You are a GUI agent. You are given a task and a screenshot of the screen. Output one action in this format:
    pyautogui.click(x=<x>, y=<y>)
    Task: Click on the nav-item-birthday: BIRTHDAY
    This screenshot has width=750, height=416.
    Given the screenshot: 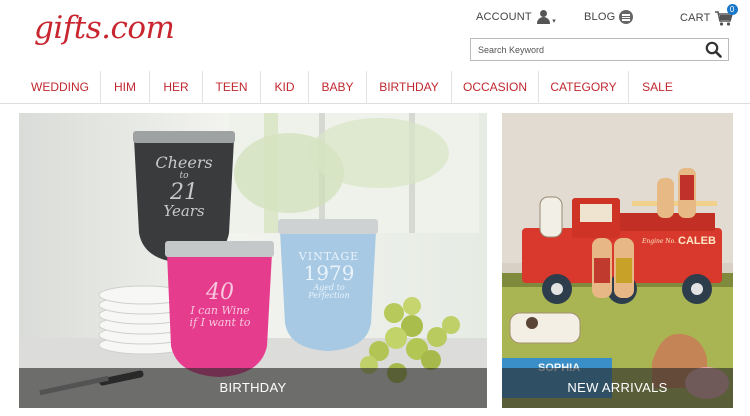 What is the action you would take?
    pyautogui.click(x=409, y=87)
    